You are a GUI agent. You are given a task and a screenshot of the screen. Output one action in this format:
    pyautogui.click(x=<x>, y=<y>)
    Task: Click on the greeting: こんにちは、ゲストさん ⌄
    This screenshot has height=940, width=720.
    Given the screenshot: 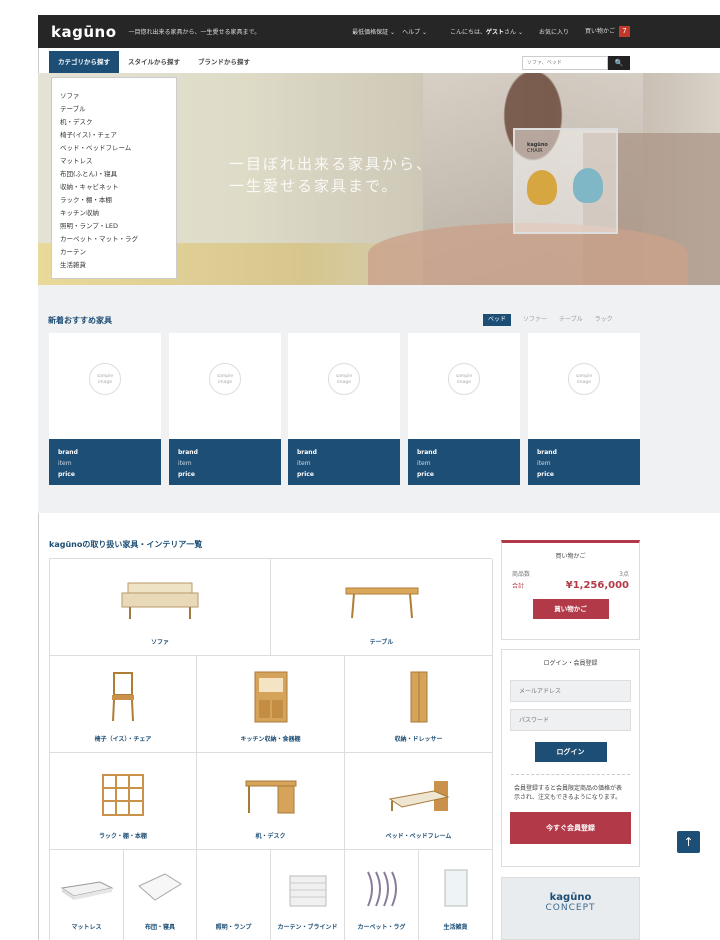 What is the action you would take?
    pyautogui.click(x=486, y=31)
    